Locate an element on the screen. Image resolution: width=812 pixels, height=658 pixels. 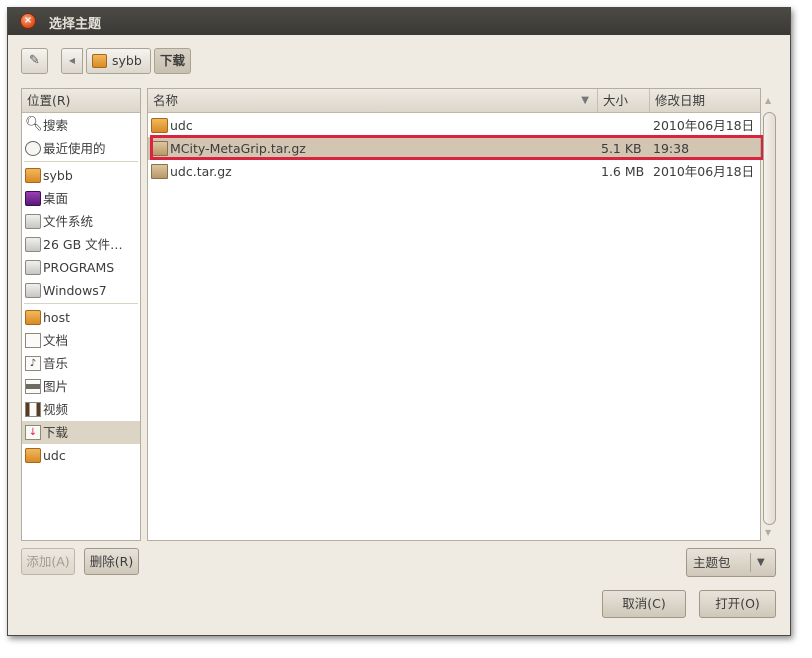
place-label: host is located at coordinates (56, 317).